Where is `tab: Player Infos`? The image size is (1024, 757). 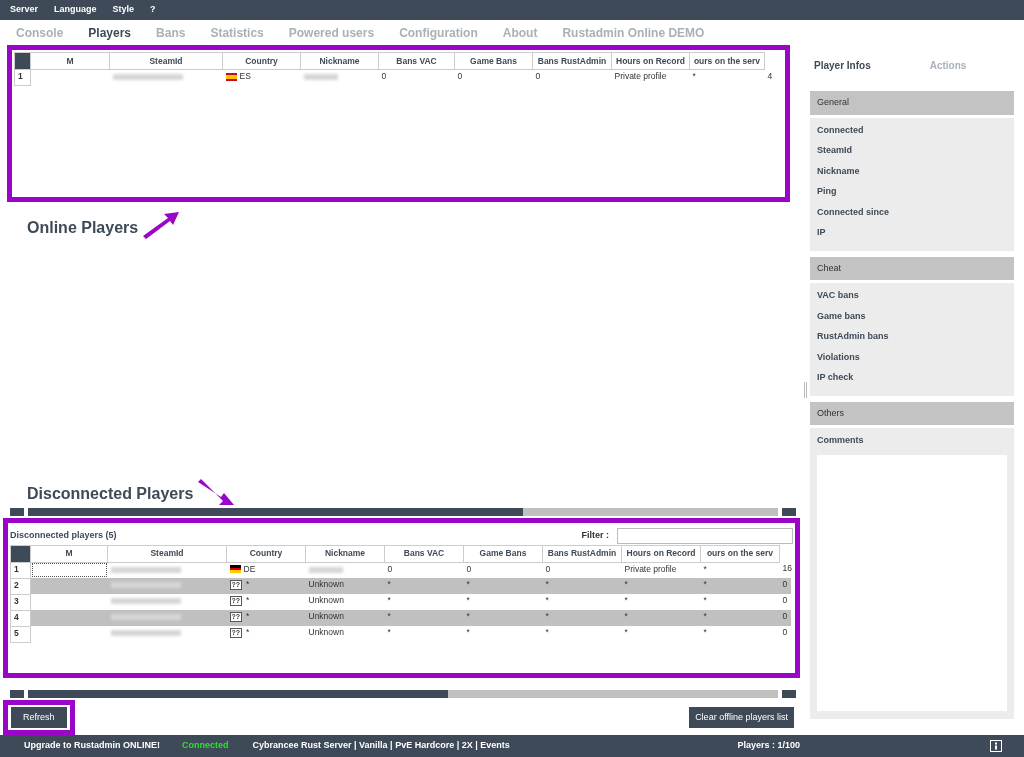 tab: Player Infos is located at coordinates (848, 65).